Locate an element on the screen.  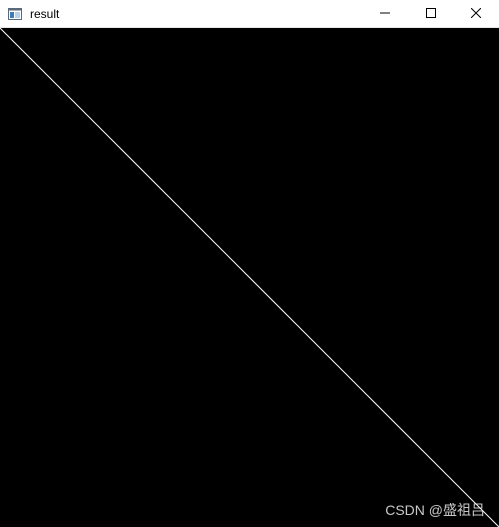
minimize-icon is located at coordinates (385, 14).